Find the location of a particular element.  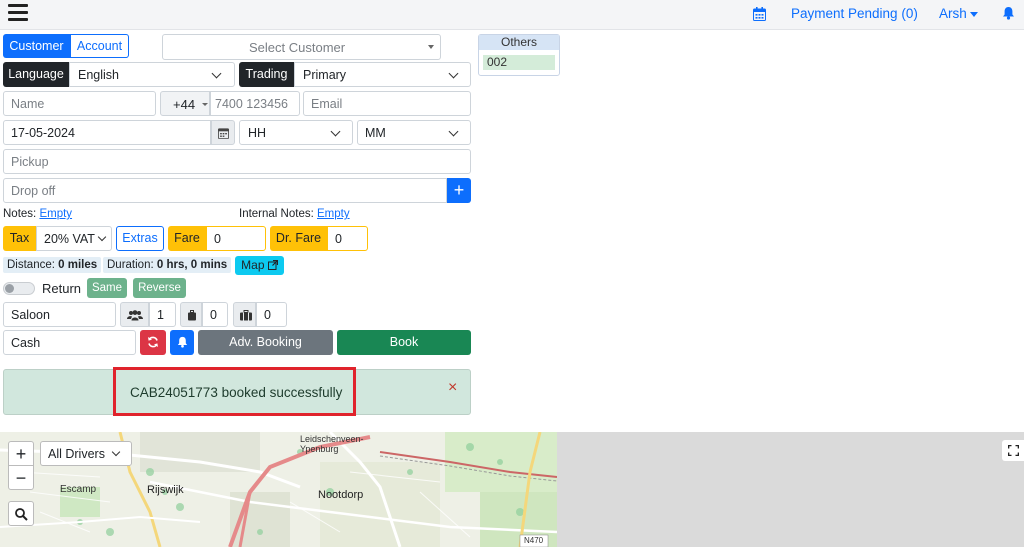

map-label-escamp: Escamp is located at coordinates (78, 489).